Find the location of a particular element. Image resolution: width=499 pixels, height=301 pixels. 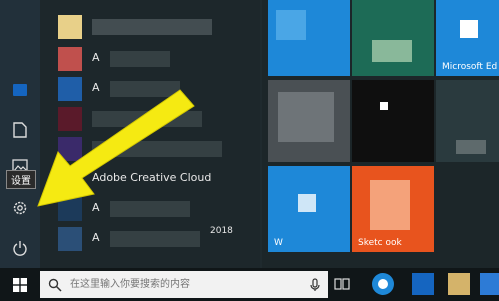

tile-microsoft-edge: Microsoft Ed is located at coordinates (467, 38).